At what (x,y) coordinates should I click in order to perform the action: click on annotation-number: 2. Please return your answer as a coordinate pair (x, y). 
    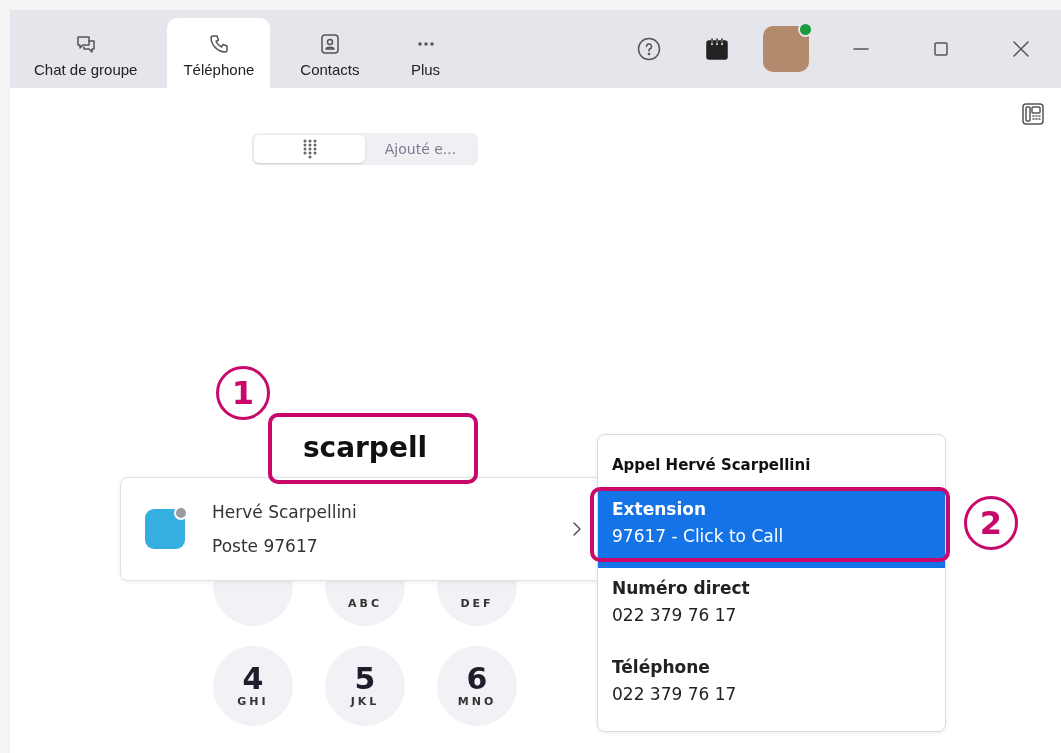
    Looking at the image, I should click on (991, 523).